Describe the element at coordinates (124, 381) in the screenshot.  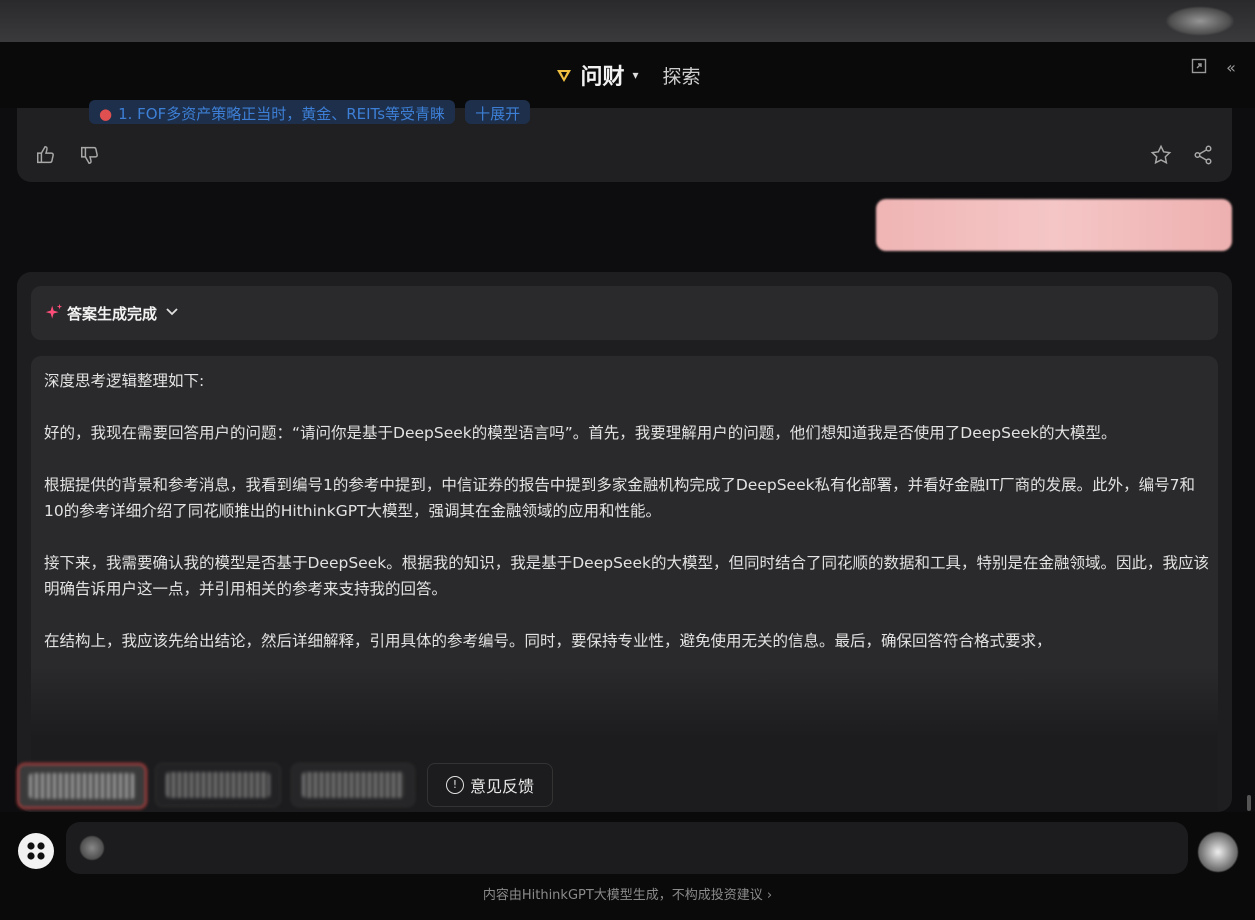
I see `thinking-heading: 深度思考逻辑整理如下:` at that location.